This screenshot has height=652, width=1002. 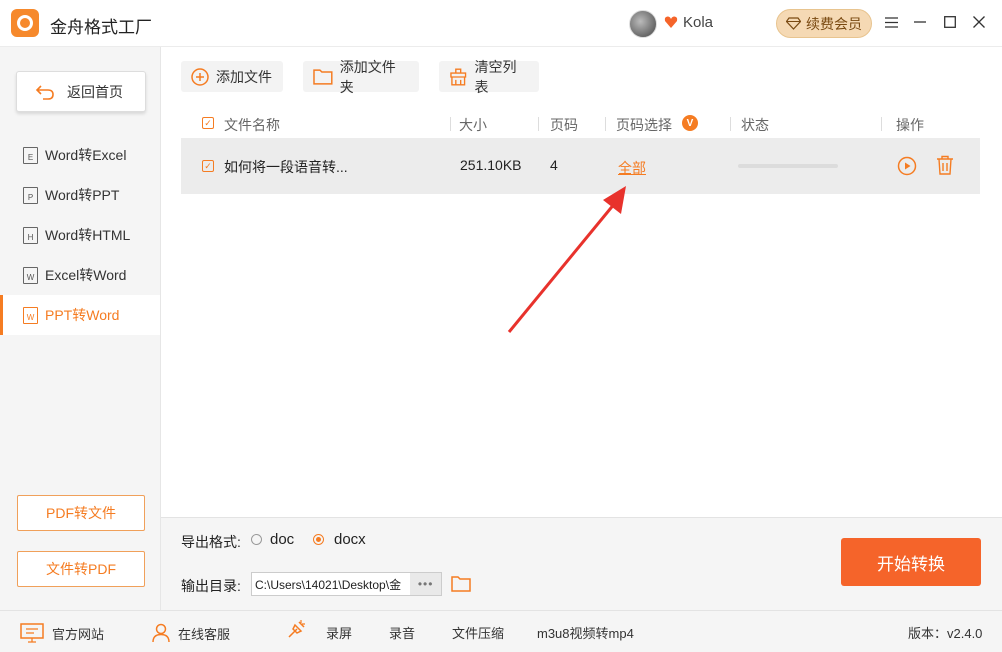 What do you see at coordinates (580, 123) in the screenshot?
I see `file-table-header: ✓ 文件名称 大小 页码 页码选择 V 状态 操作` at bounding box center [580, 123].